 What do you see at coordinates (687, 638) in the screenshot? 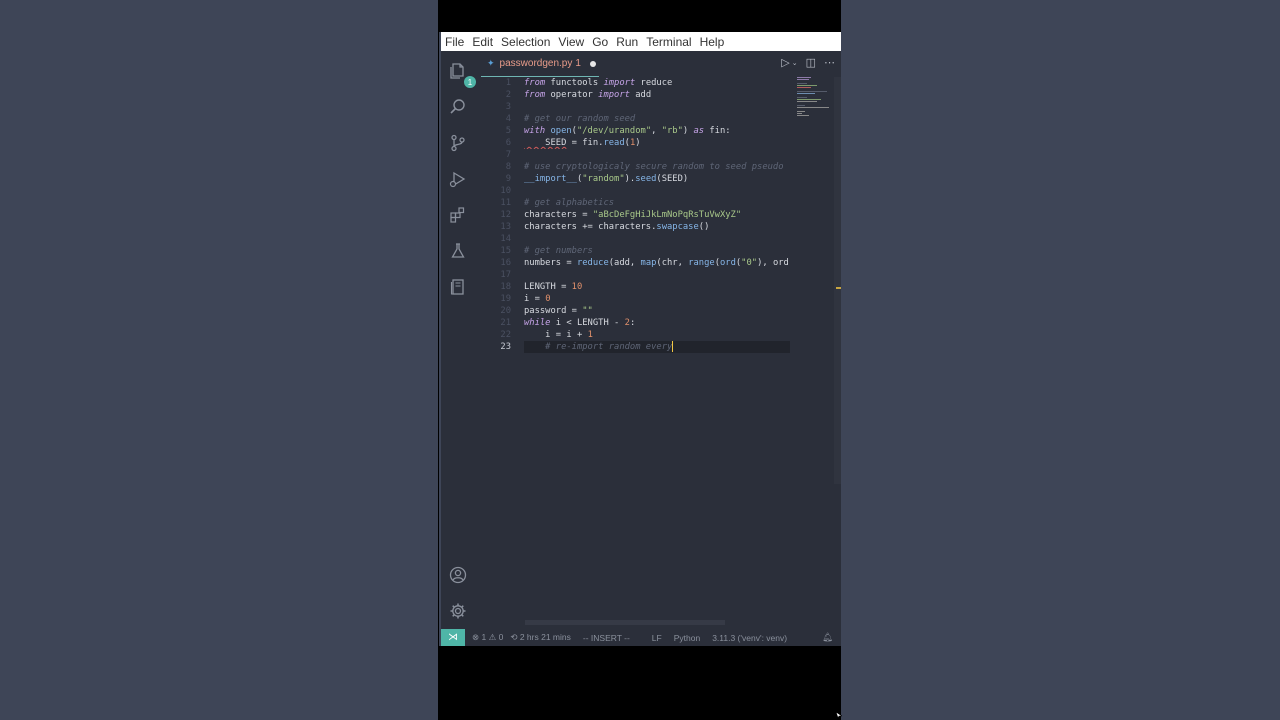
I see `language-mode: Python` at bounding box center [687, 638].